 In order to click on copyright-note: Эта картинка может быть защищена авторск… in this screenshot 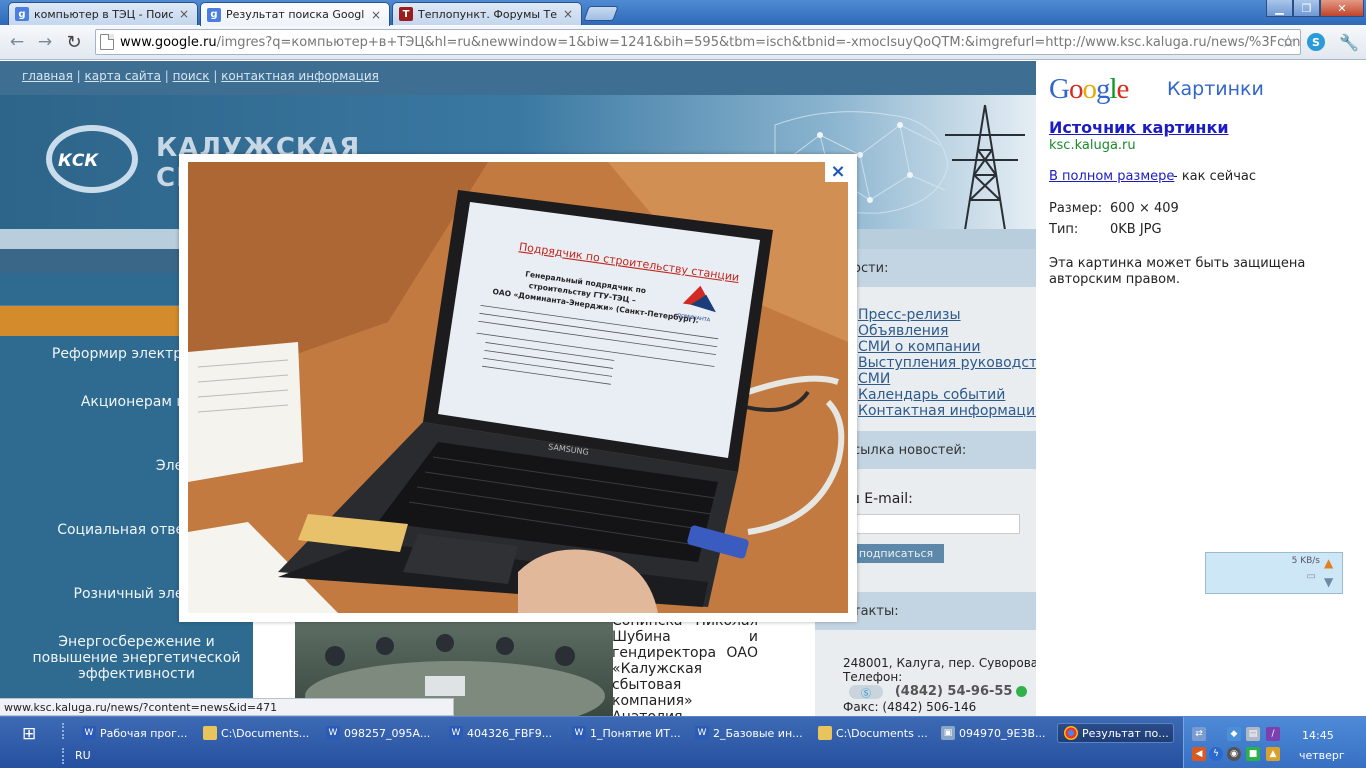, I will do `click(1177, 271)`.